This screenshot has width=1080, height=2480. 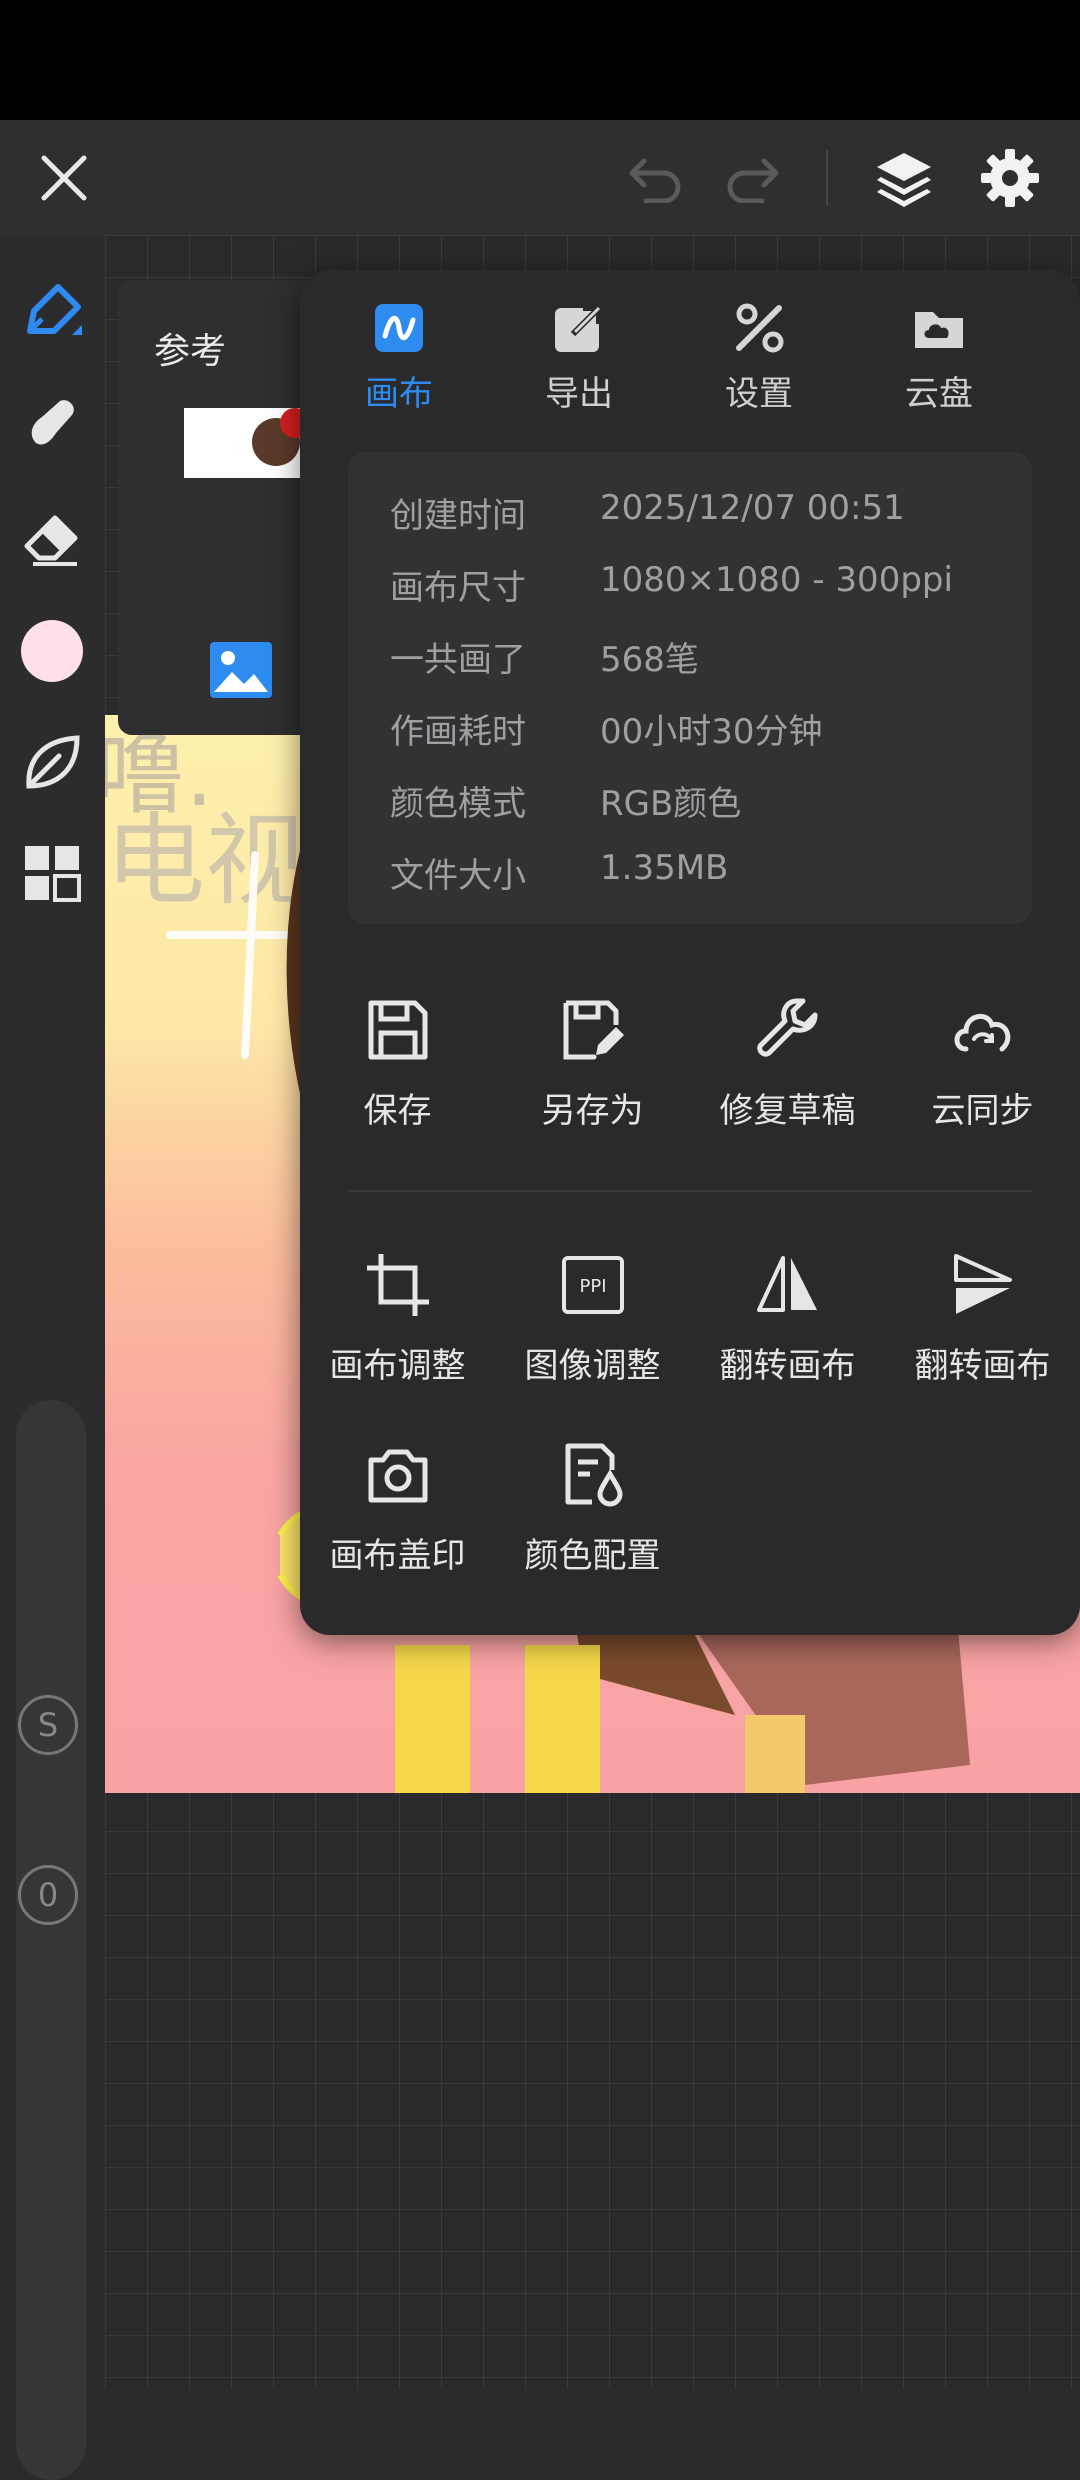 I want to click on ppi-text: PPI, so click(x=592, y=1286).